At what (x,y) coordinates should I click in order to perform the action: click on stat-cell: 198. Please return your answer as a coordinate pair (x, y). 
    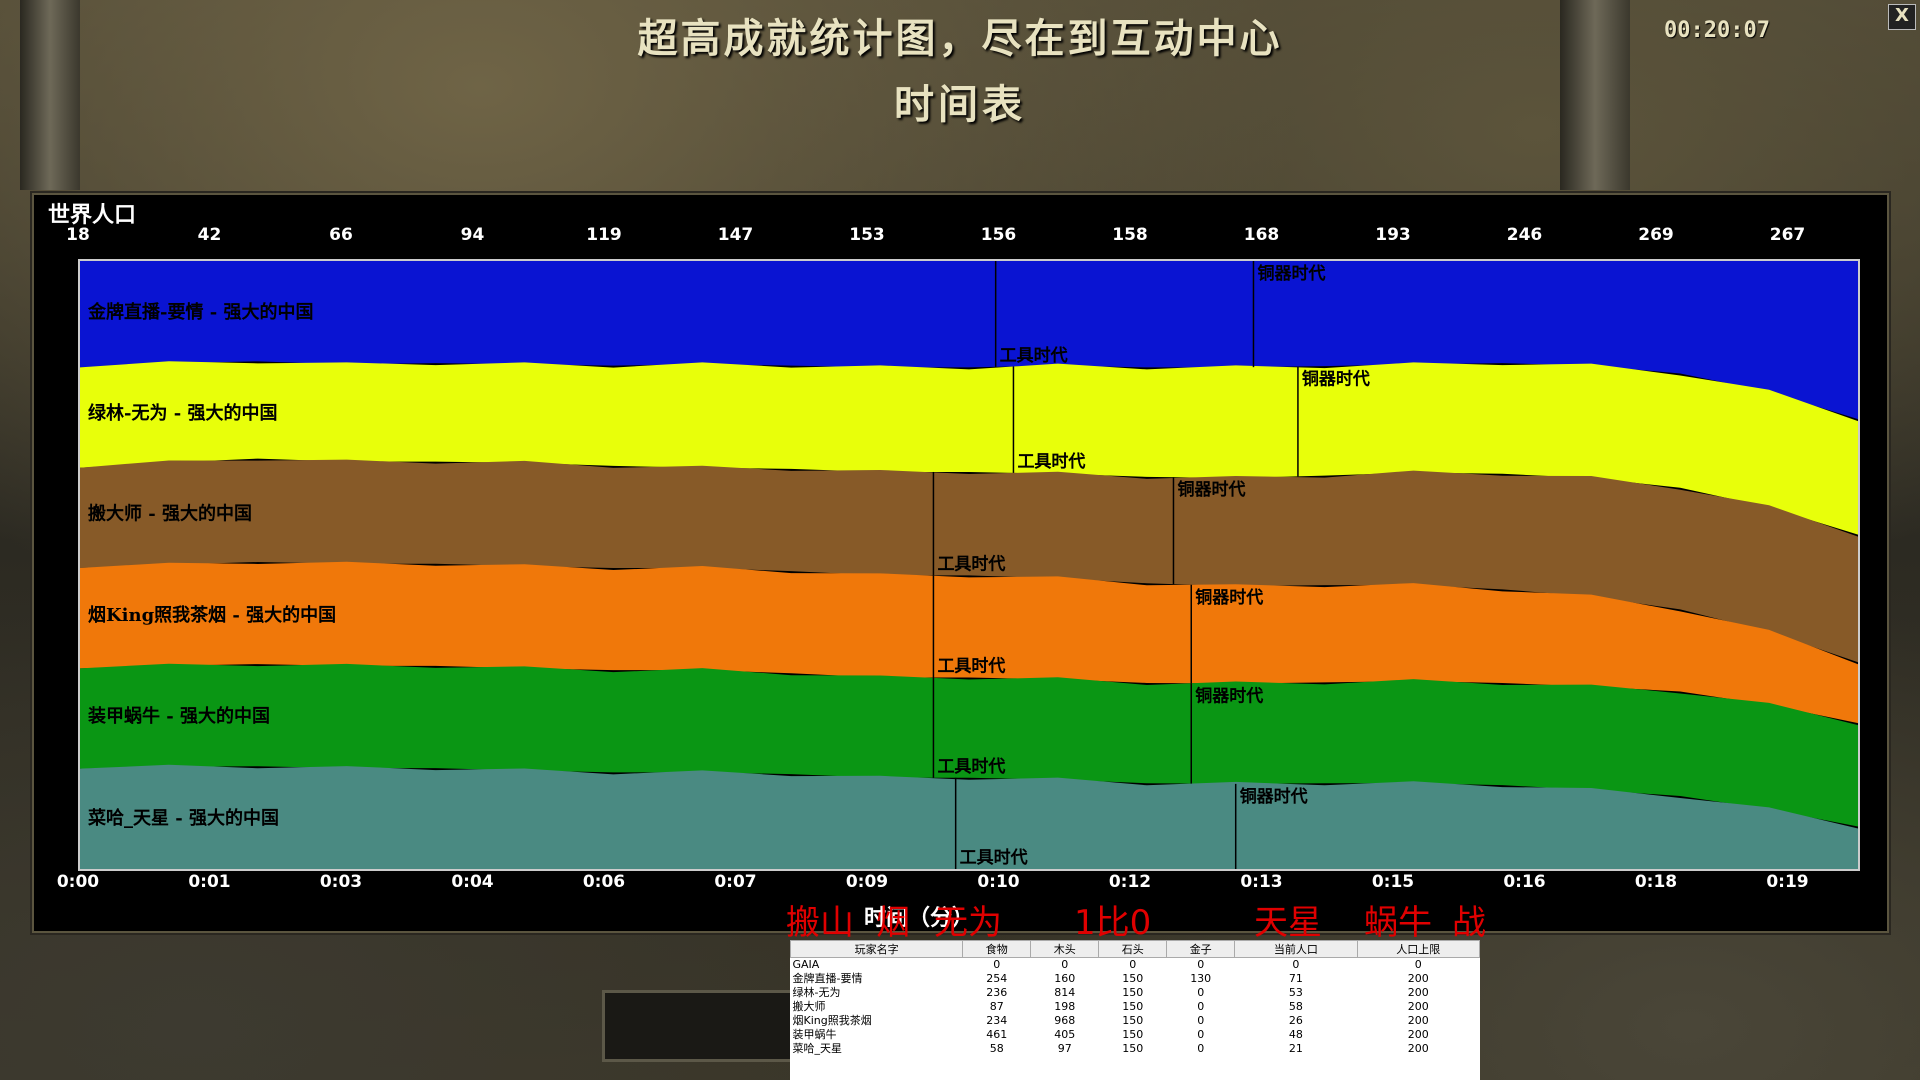
    Looking at the image, I should click on (1065, 1006).